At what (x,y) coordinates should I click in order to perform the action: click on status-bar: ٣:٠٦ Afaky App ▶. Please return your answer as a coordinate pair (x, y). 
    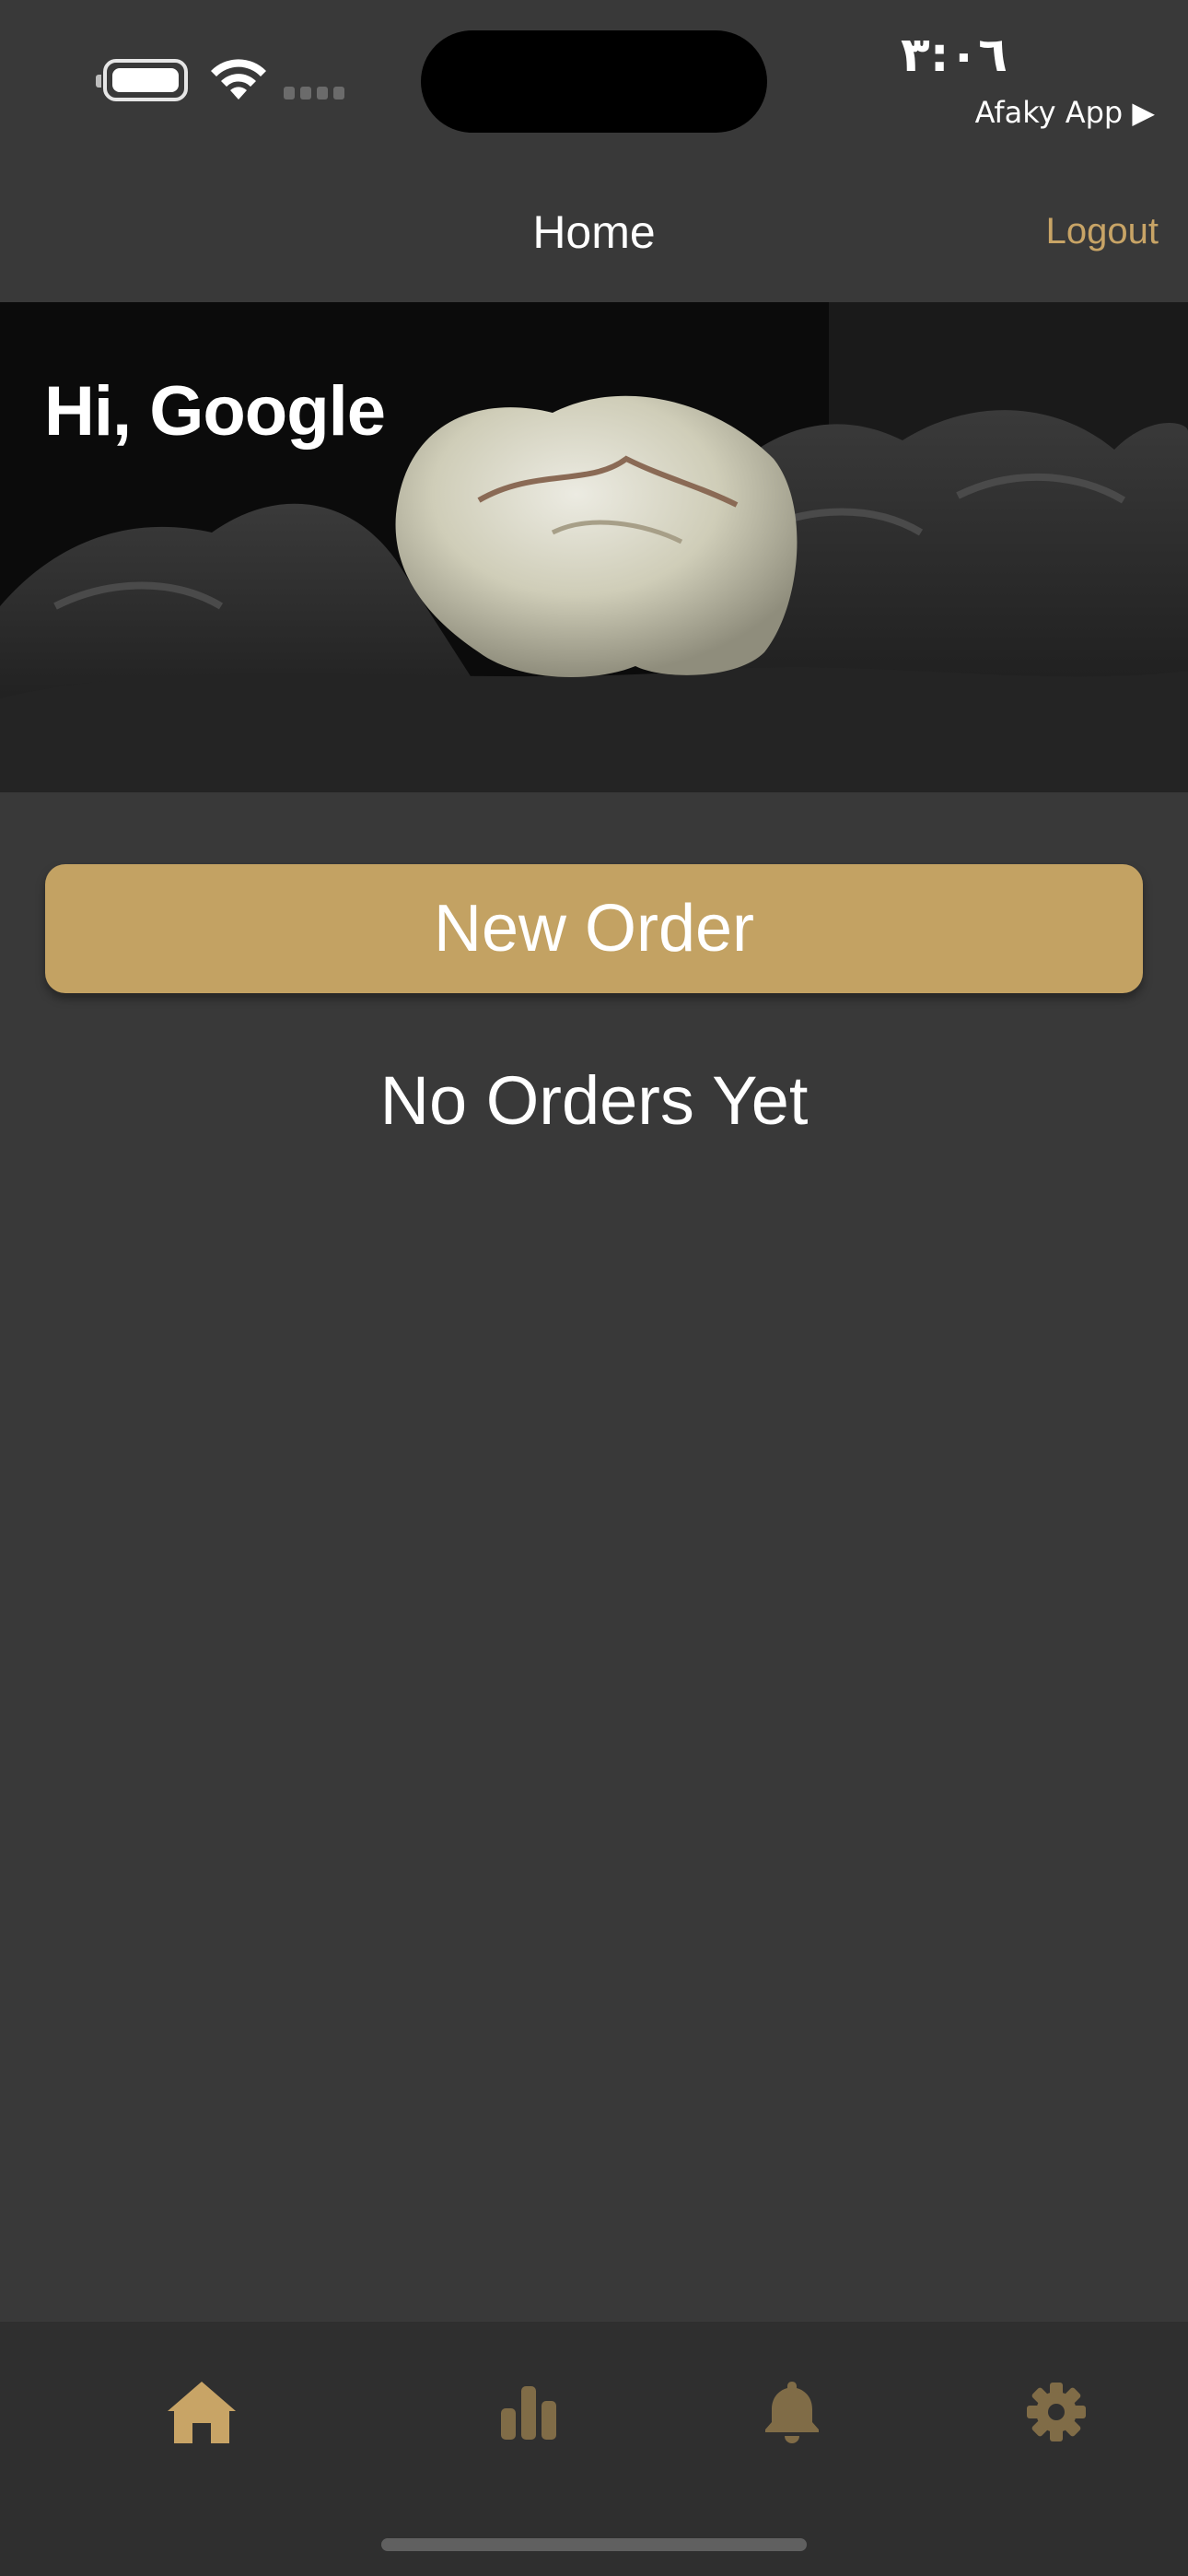
    Looking at the image, I should click on (594, 76).